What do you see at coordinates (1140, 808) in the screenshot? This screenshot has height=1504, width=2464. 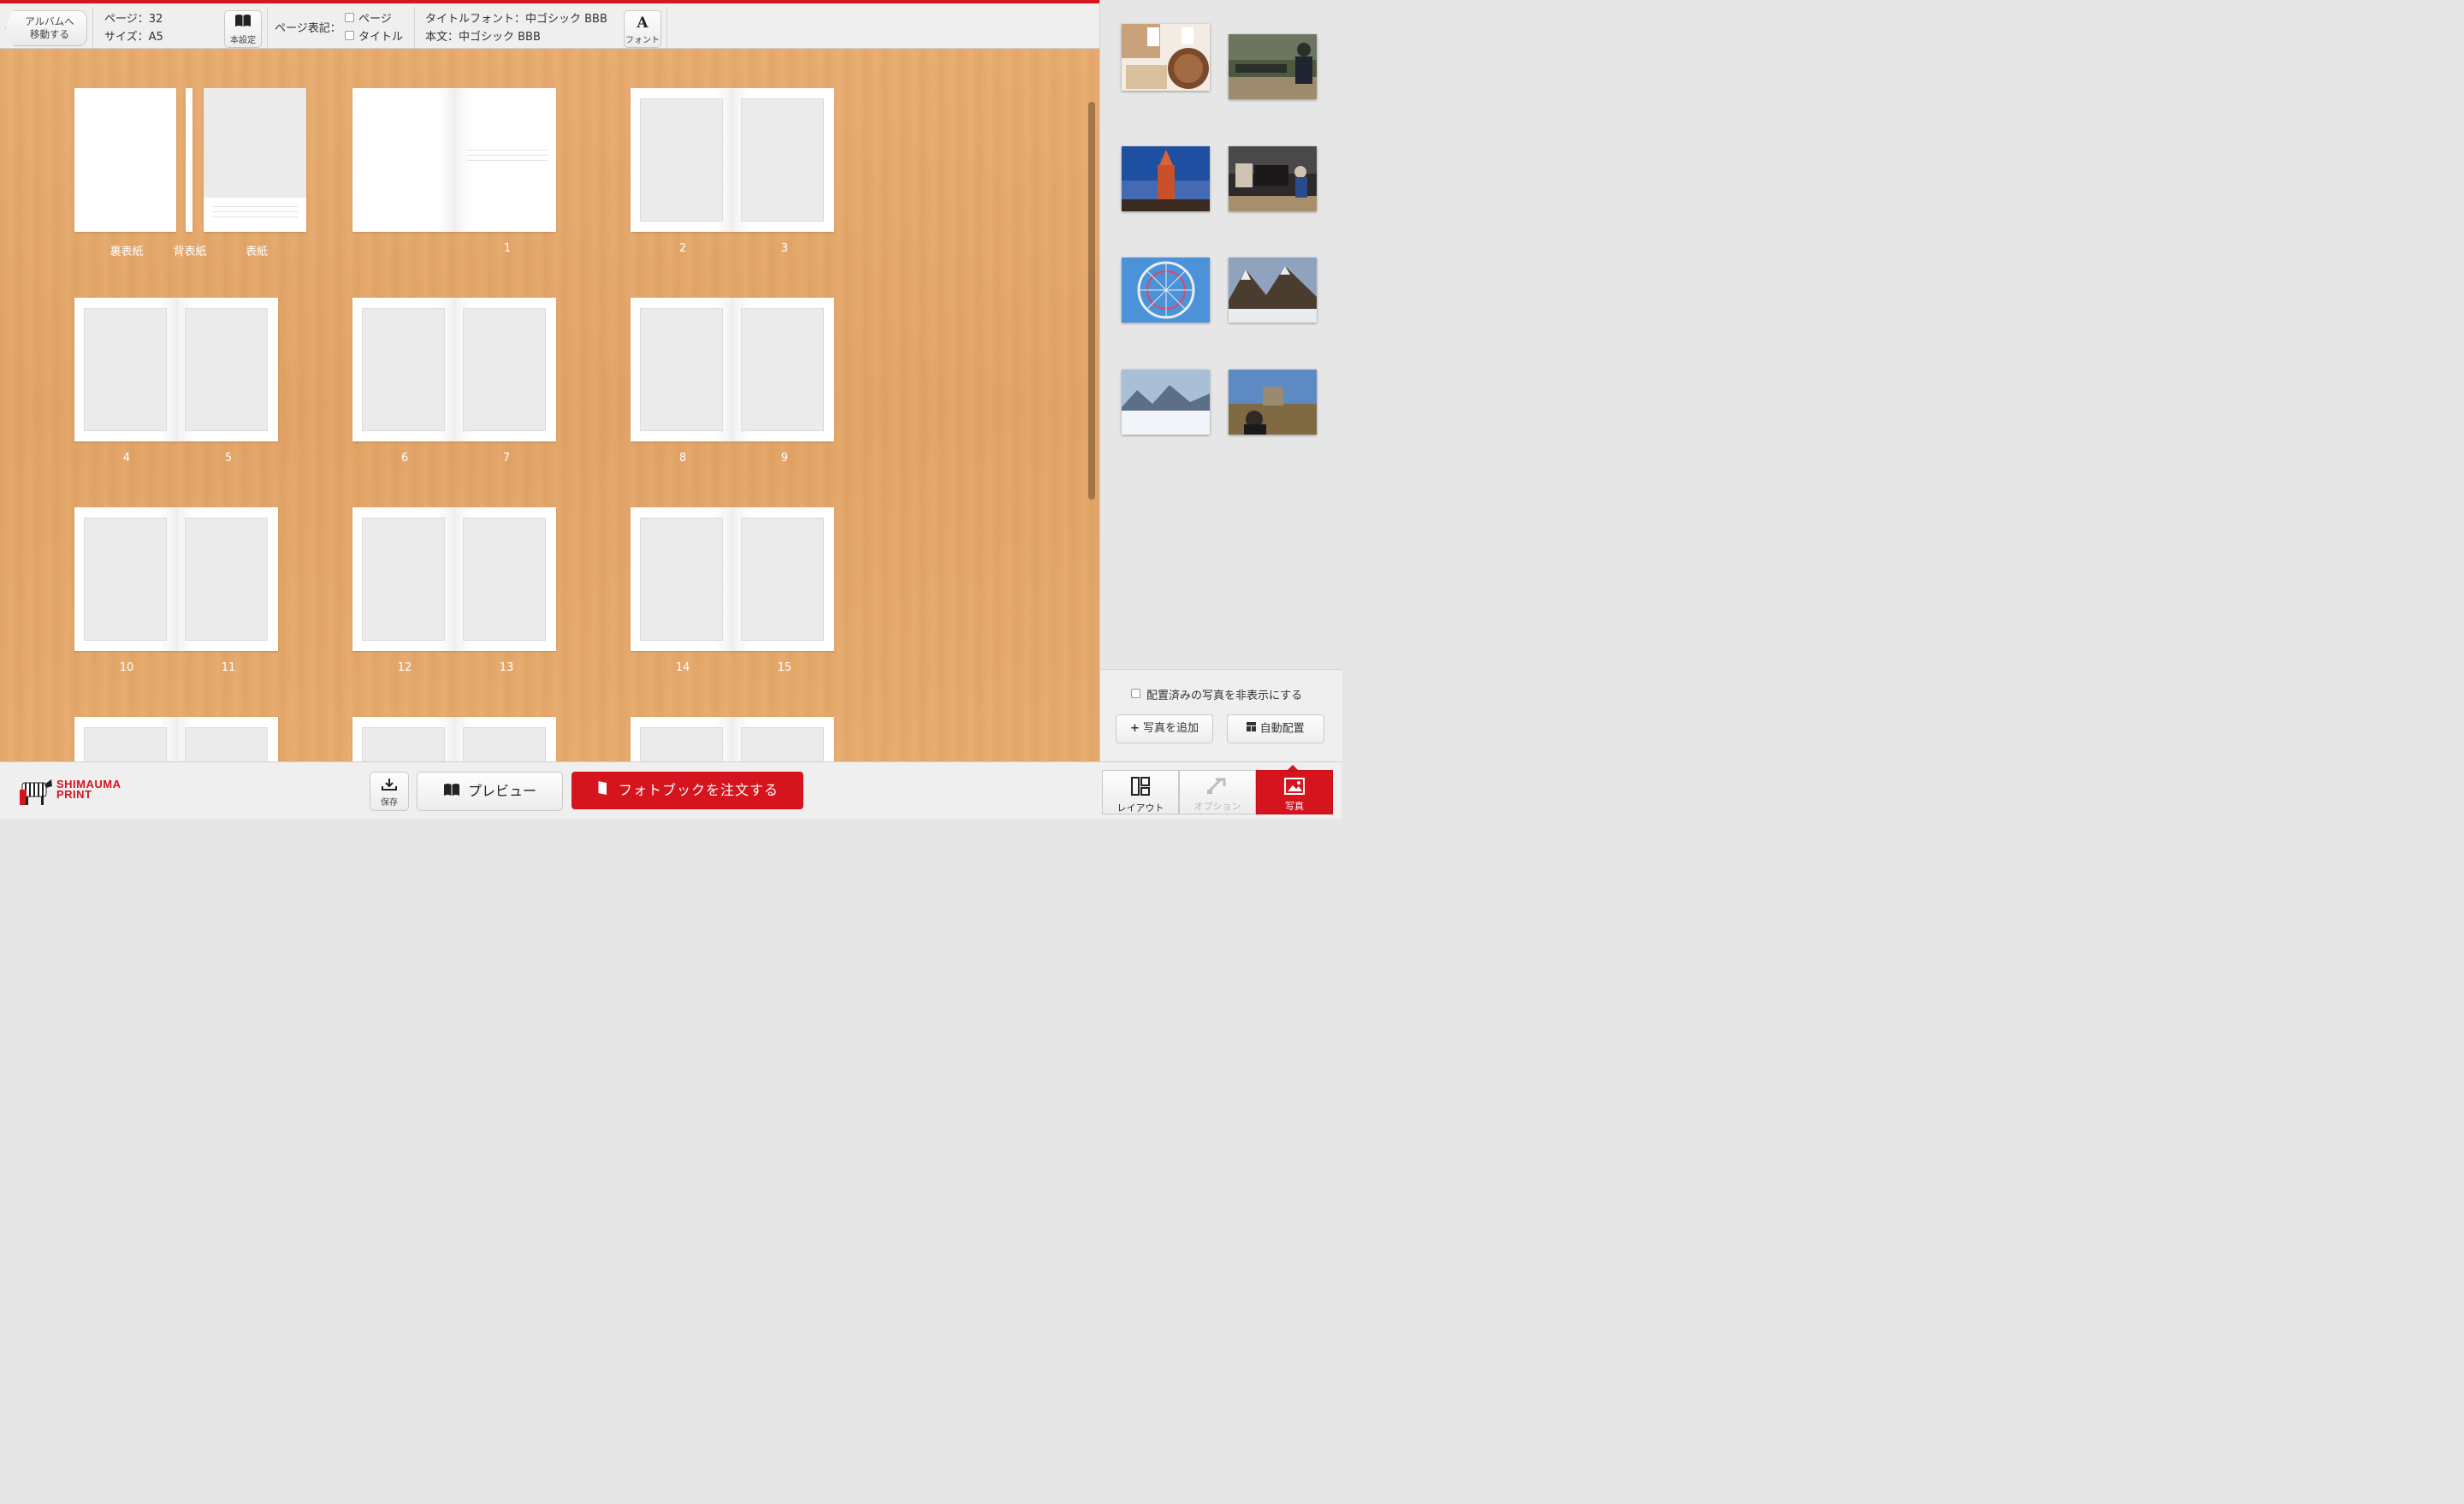 I see `layout-mode-label: レイアウト` at bounding box center [1140, 808].